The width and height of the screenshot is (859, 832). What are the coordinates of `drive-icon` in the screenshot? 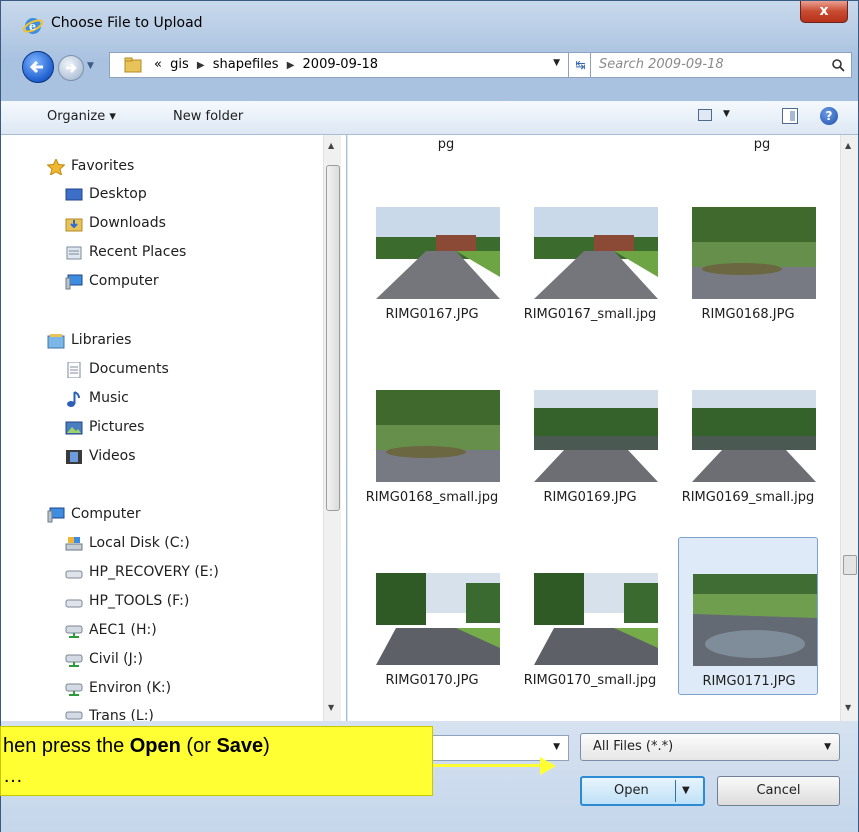 It's located at (74, 603).